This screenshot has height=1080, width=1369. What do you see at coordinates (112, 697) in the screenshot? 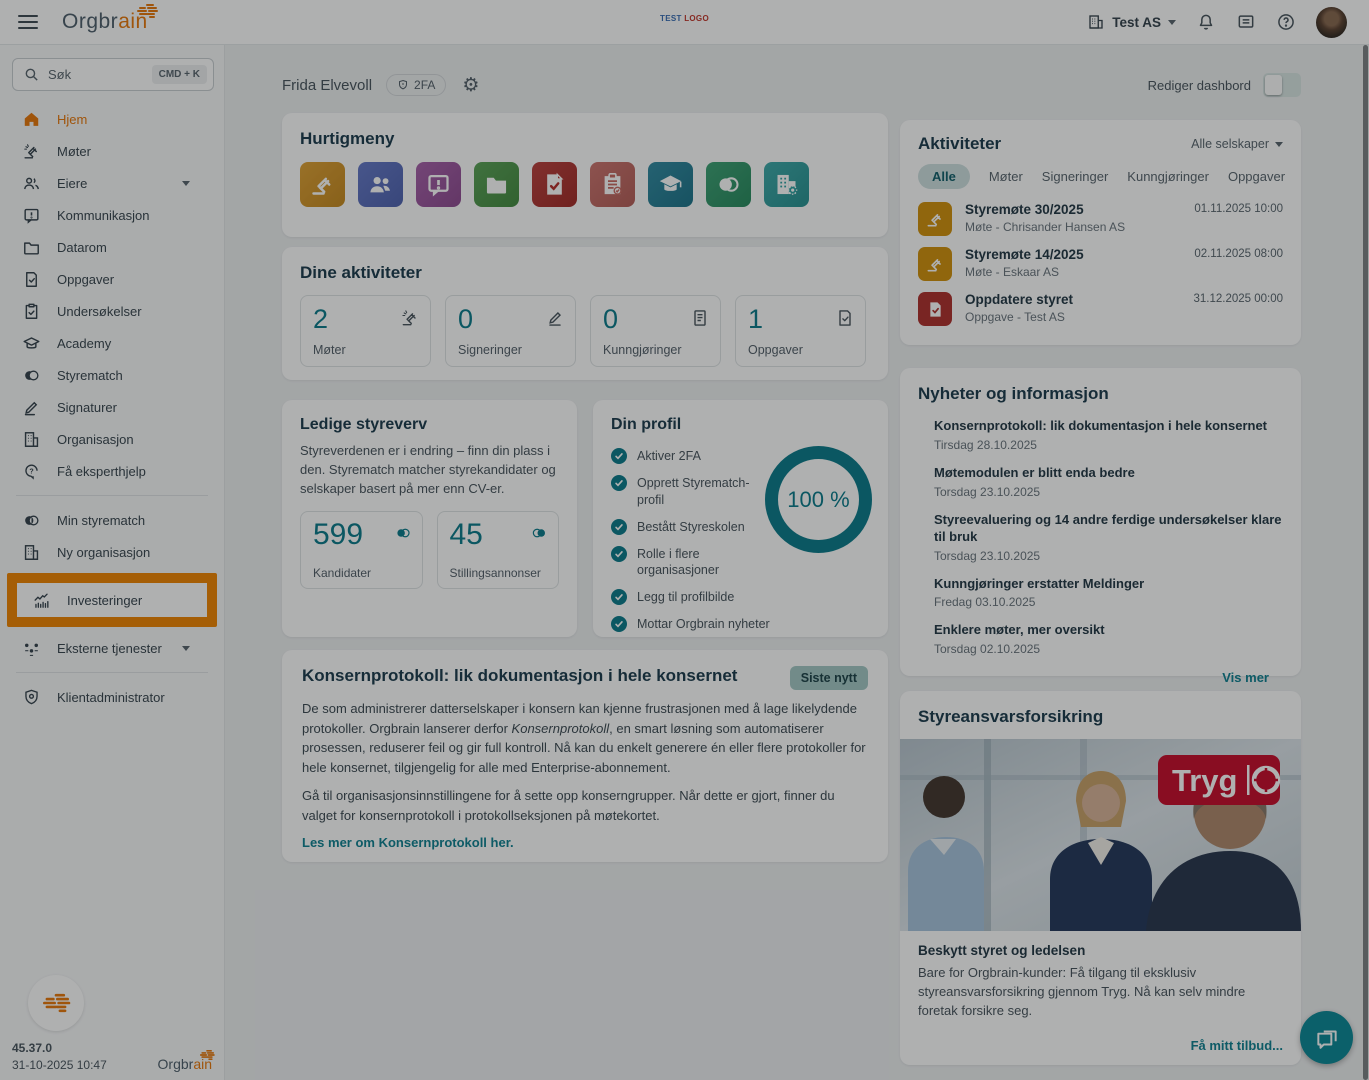
I see `sidebar-item-klientadministrator: Klientadministrator` at bounding box center [112, 697].